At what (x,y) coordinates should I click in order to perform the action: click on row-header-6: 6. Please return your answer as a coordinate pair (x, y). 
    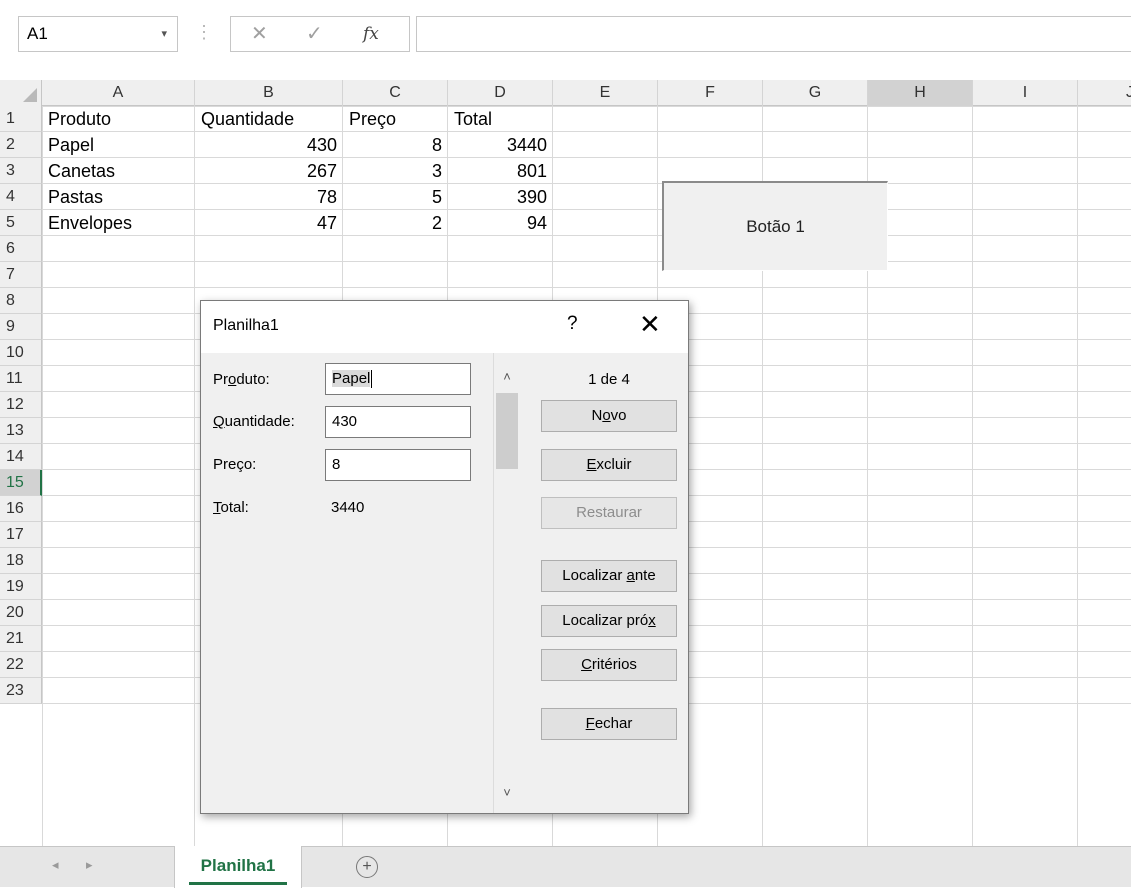
    Looking at the image, I should click on (21, 249).